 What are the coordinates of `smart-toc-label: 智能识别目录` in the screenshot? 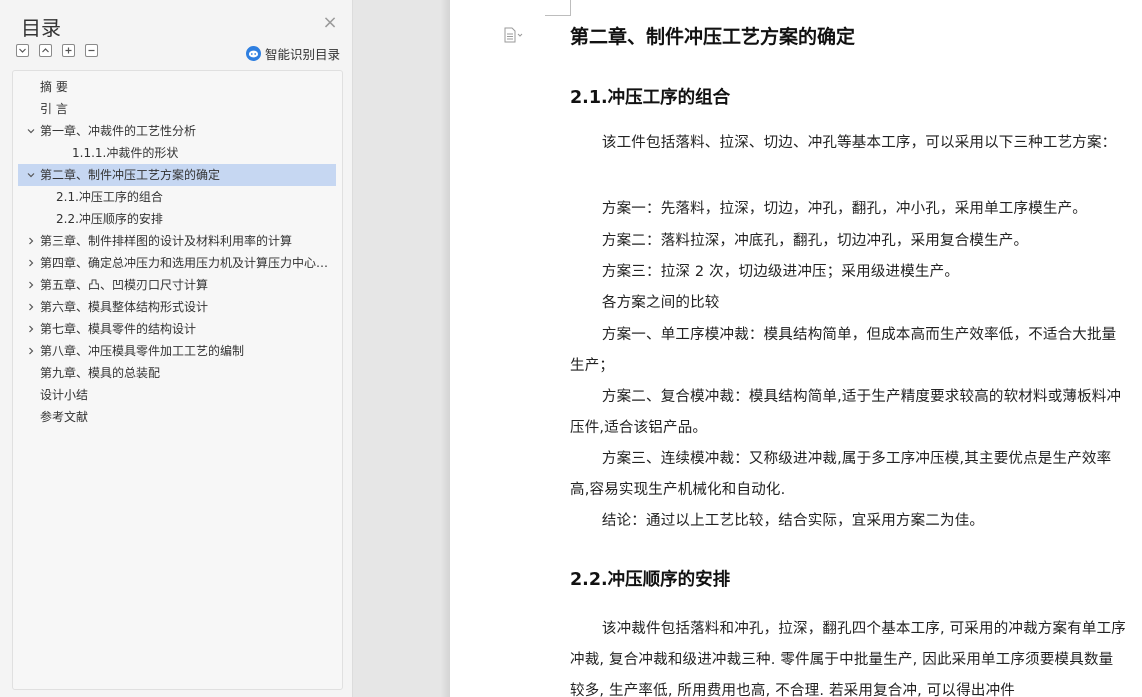 It's located at (302, 54).